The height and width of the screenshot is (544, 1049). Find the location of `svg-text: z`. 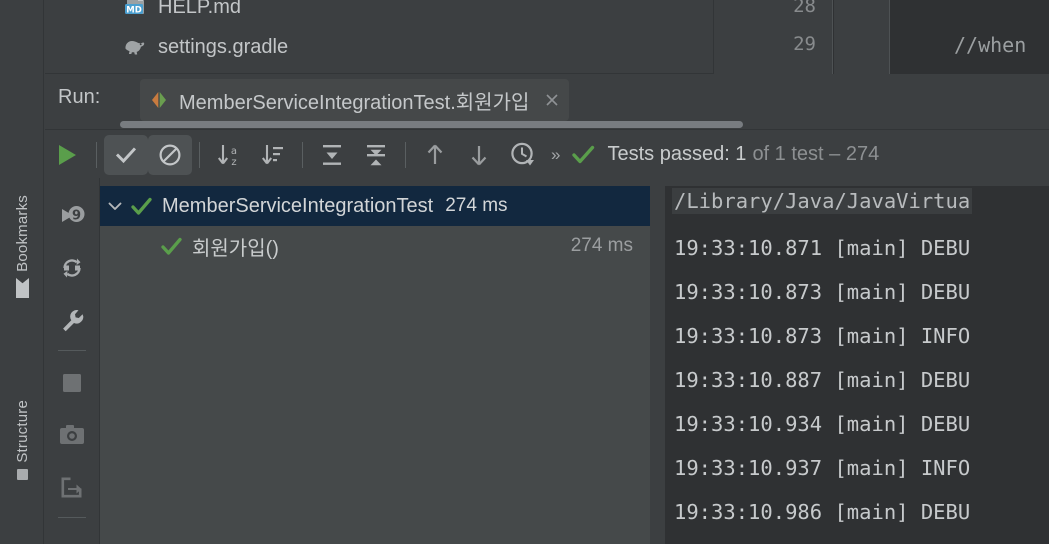

svg-text: z is located at coordinates (233, 162).